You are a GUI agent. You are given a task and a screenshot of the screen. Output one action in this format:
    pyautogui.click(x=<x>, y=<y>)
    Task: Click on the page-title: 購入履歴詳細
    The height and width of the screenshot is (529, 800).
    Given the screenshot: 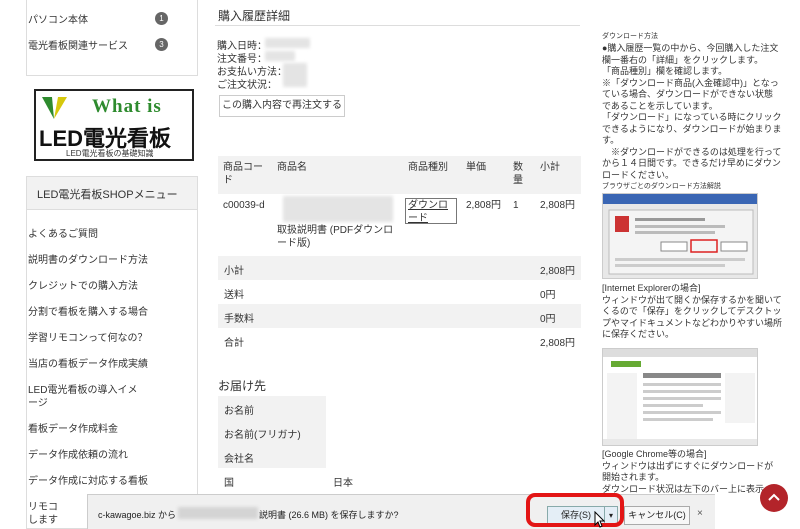 What is the action you would take?
    pyautogui.click(x=254, y=16)
    